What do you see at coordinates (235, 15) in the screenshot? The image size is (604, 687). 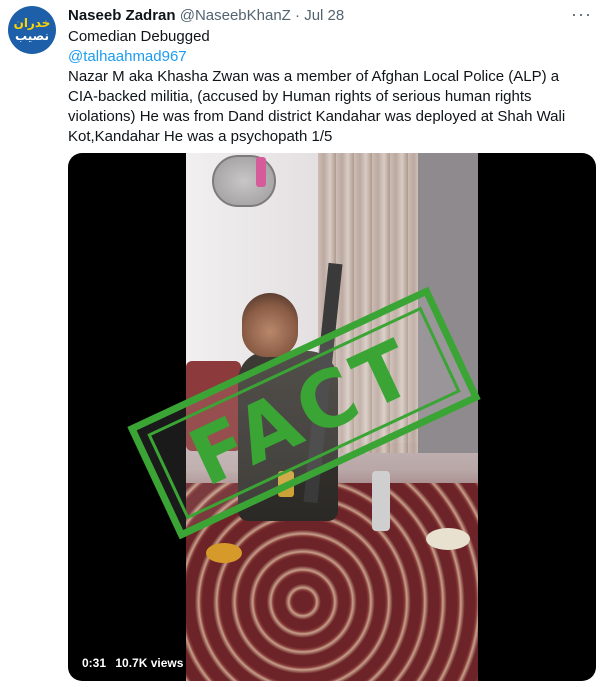 I see `author-handle: @NaseebKhanZ` at bounding box center [235, 15].